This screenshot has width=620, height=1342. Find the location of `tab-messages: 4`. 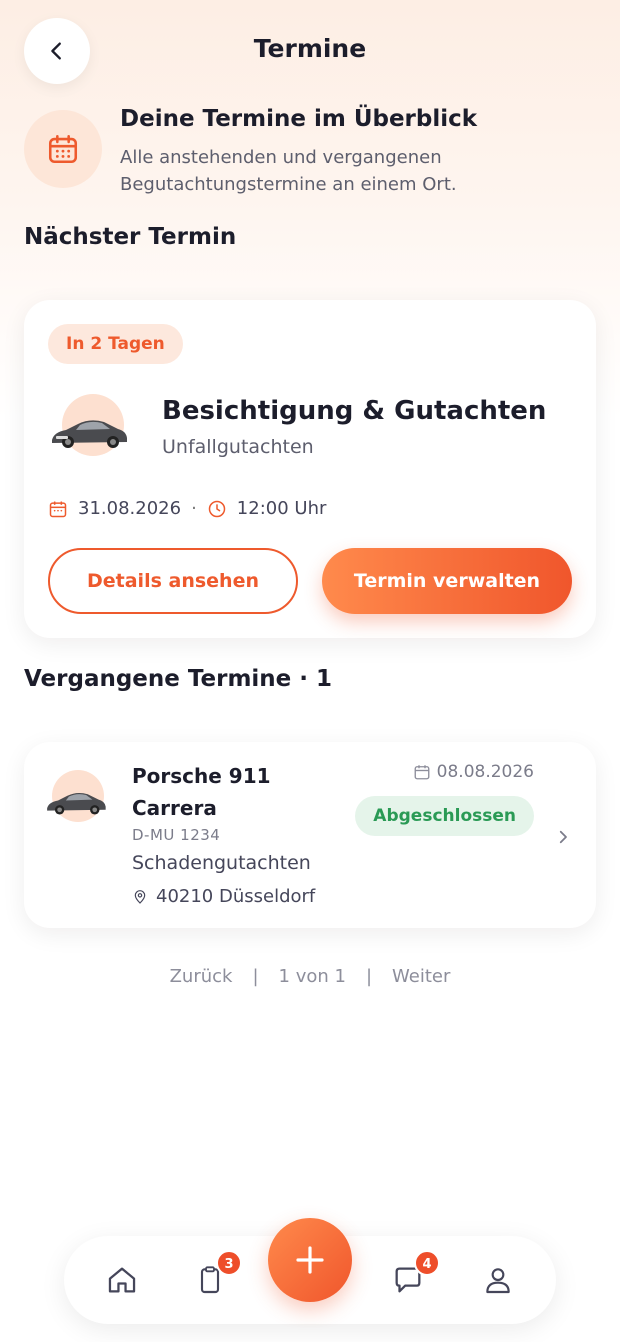

tab-messages: 4 is located at coordinates (415, 1274).